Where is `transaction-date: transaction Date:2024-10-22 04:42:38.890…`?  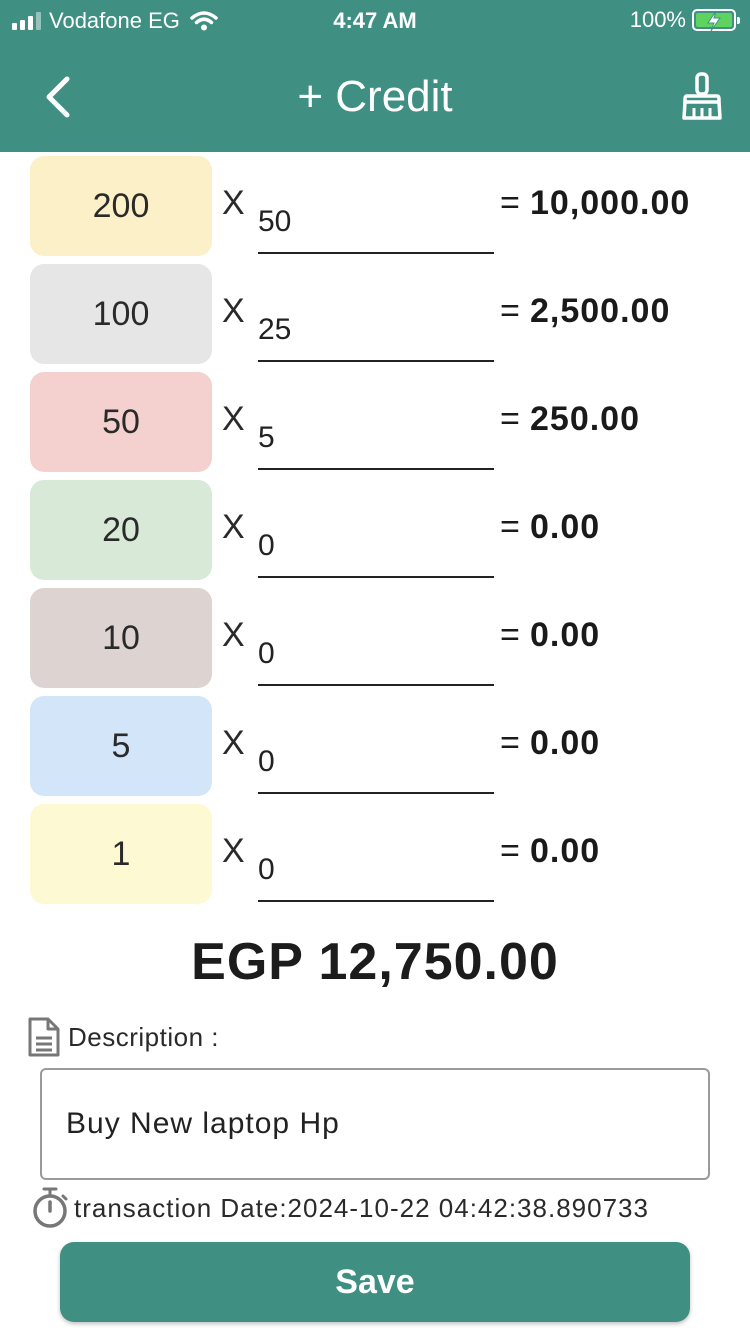
transaction-date: transaction Date:2024-10-22 04:42:38.890… is located at coordinates (361, 1207).